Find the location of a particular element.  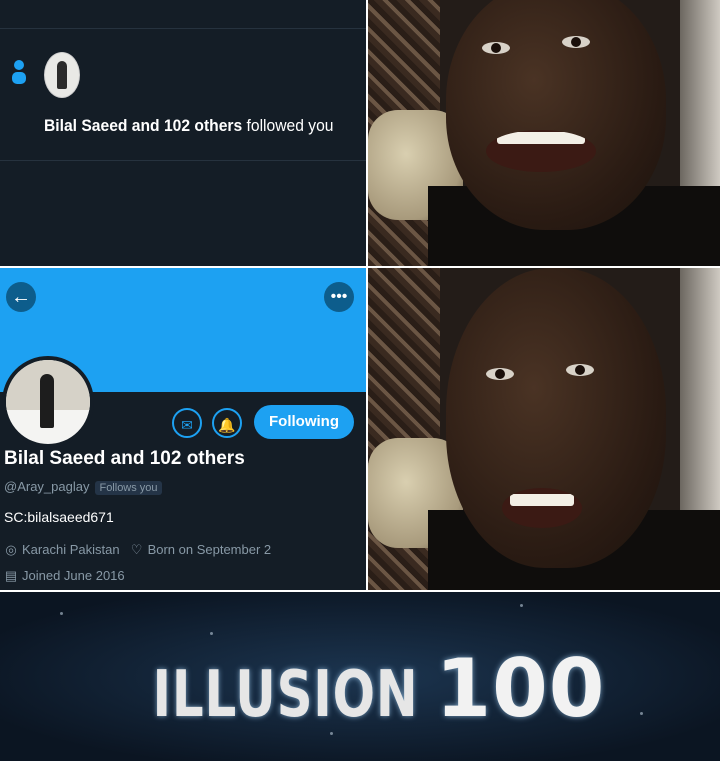

notification-bell-icon: 🔔 is located at coordinates (227, 423).